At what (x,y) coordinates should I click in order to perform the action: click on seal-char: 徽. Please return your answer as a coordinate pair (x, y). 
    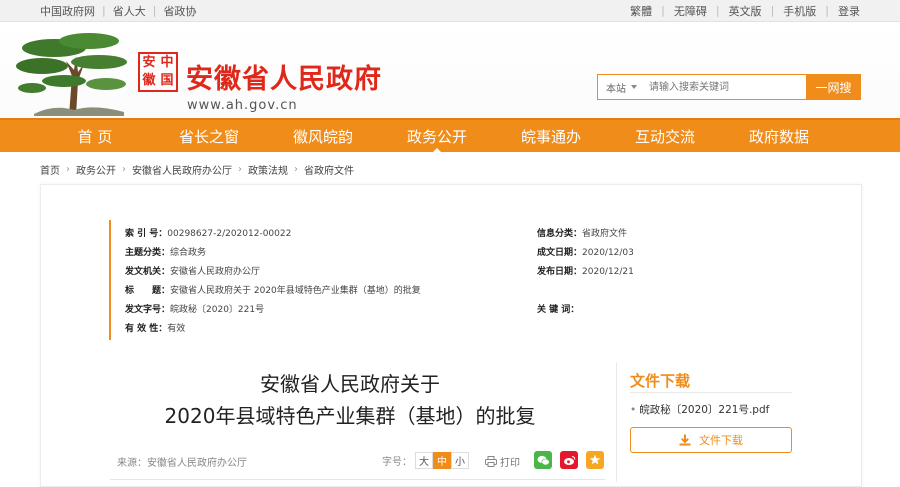
    Looking at the image, I should click on (149, 80).